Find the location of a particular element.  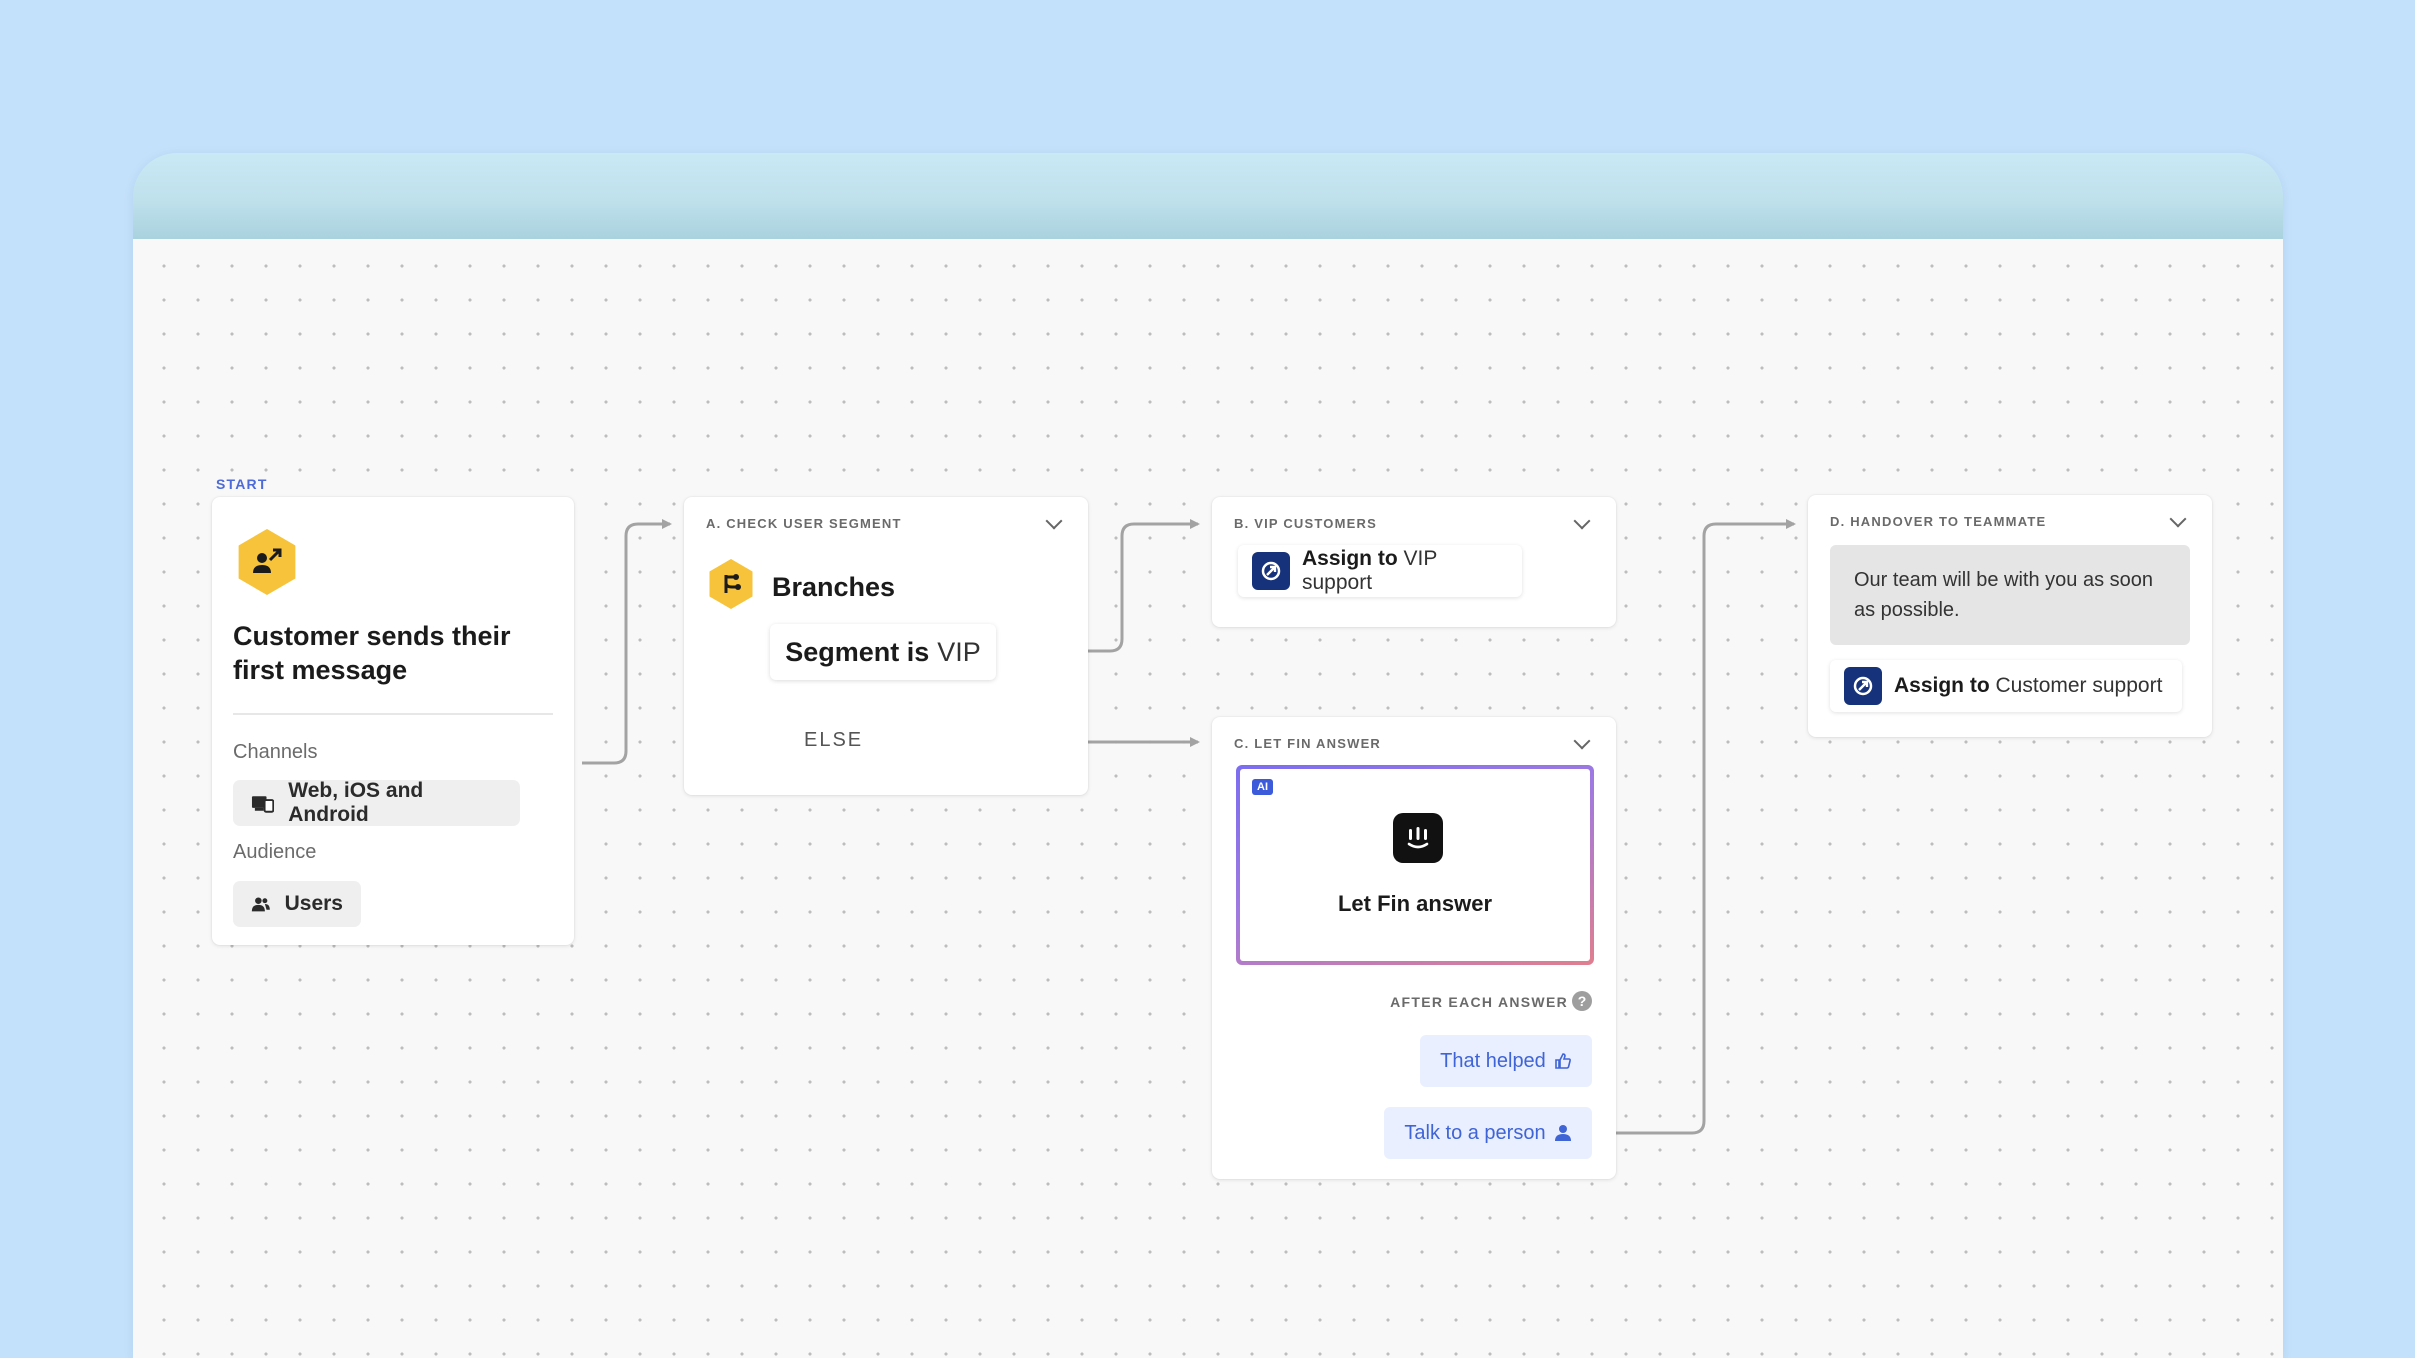

start-title: Customer sends their first message is located at coordinates (372, 653).